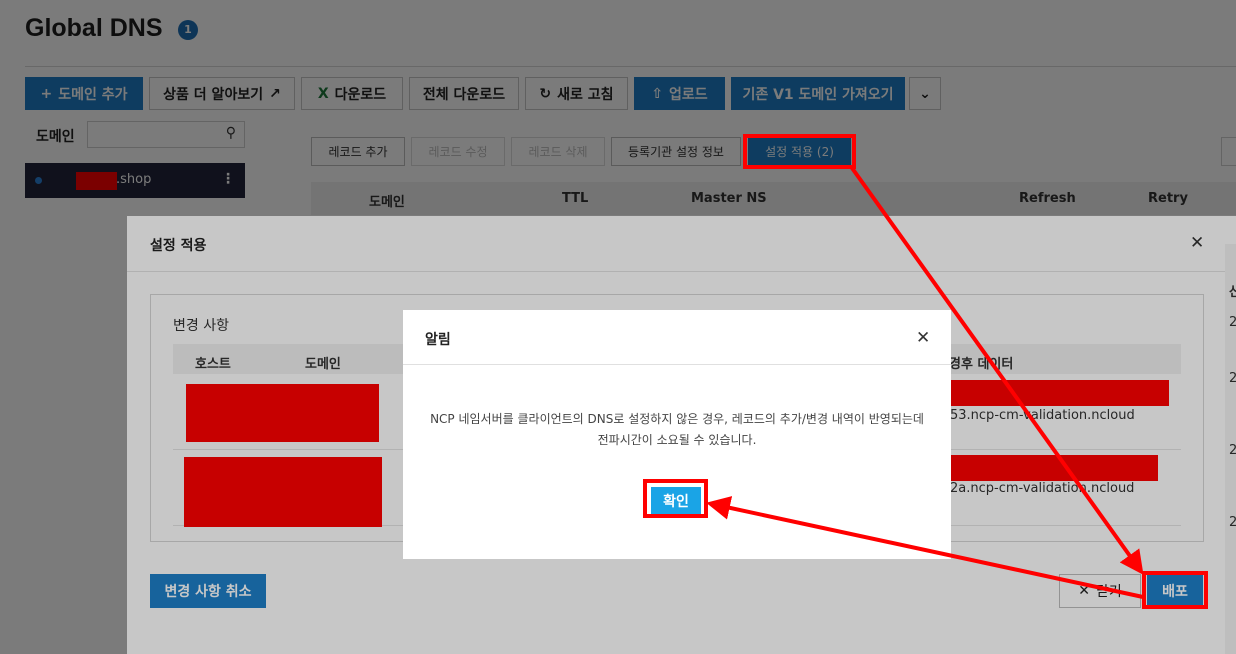 Image resolution: width=1236 pixels, height=654 pixels. What do you see at coordinates (799, 151) in the screenshot?
I see `annotation-box-apply` at bounding box center [799, 151].